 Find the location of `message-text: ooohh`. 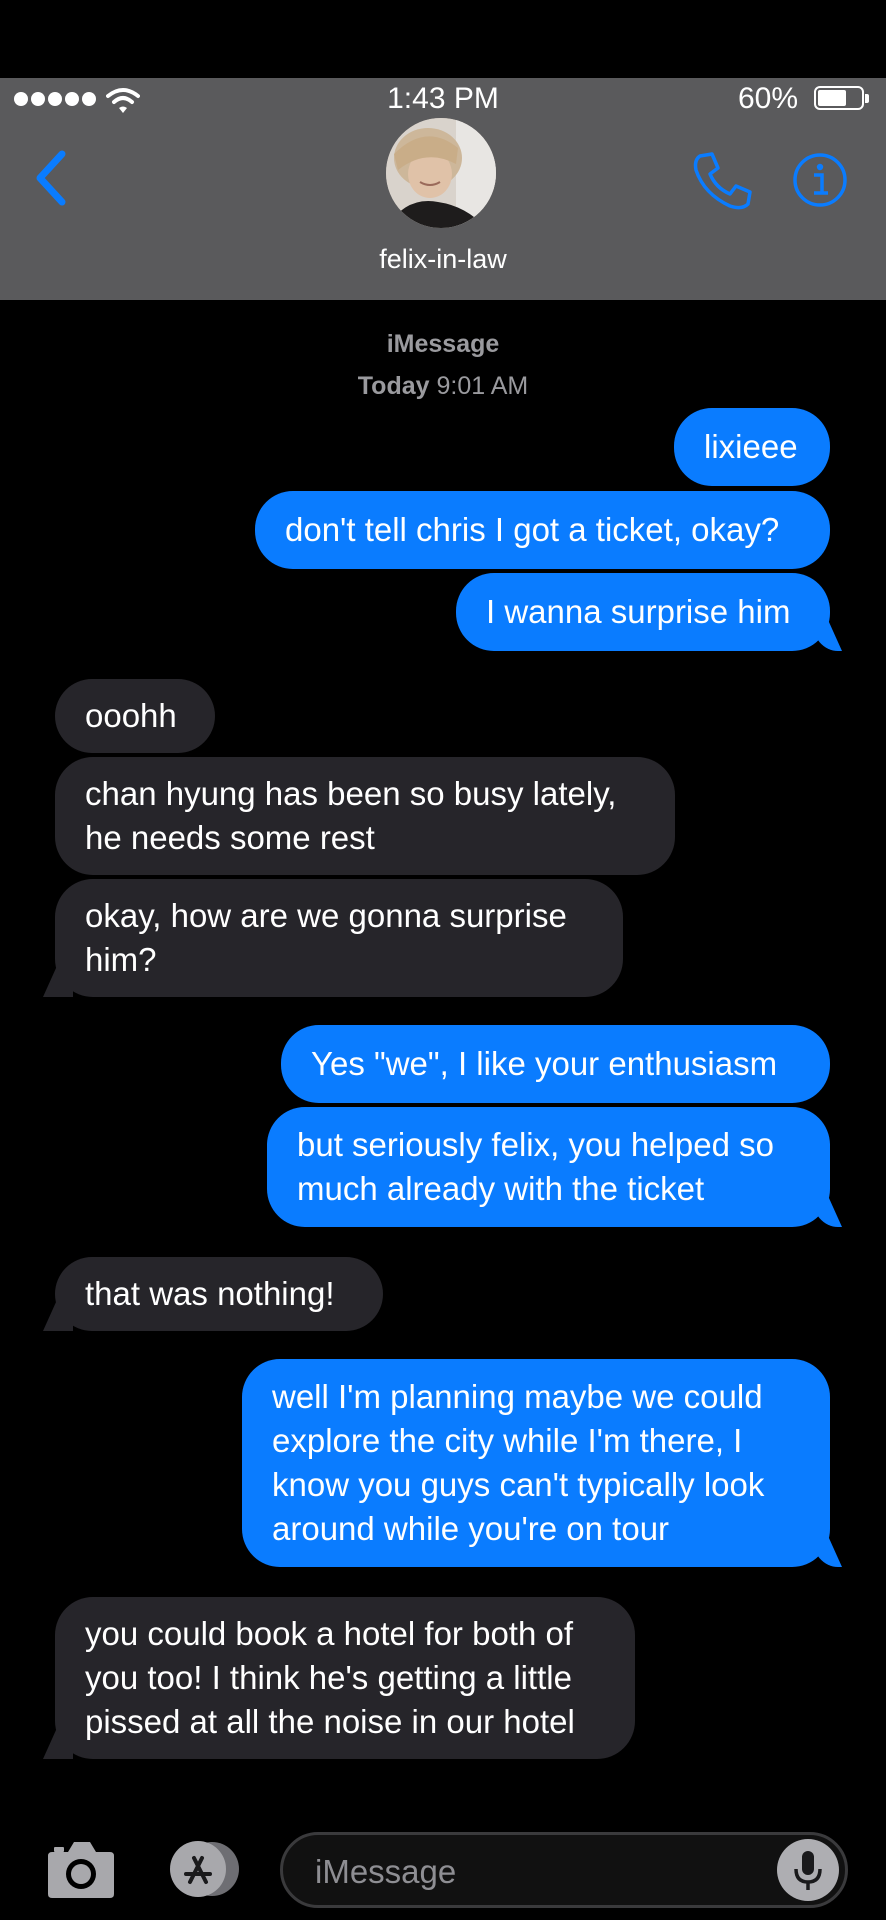

message-text: ooohh is located at coordinates (131, 715).